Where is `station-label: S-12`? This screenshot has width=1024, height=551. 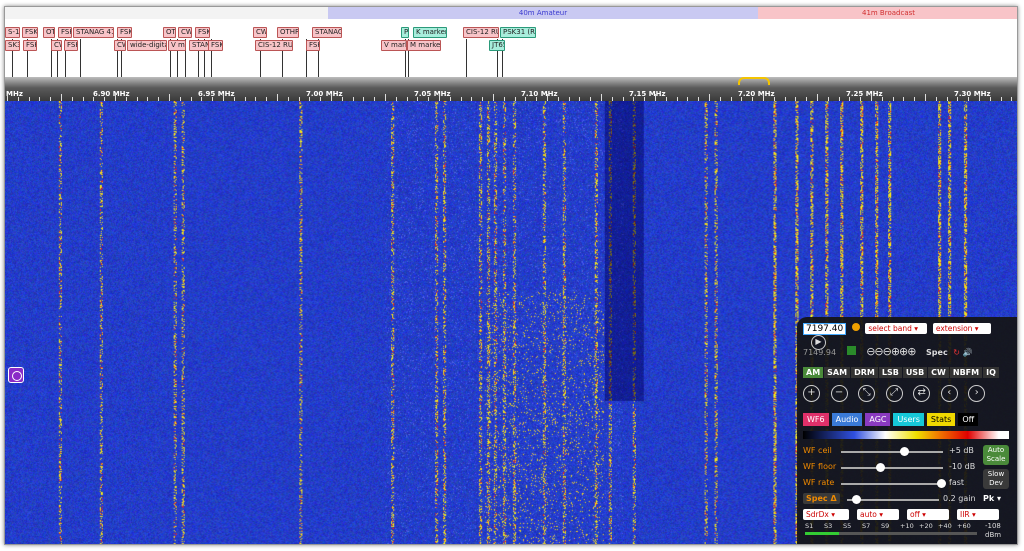 station-label: S-12 is located at coordinates (12, 32).